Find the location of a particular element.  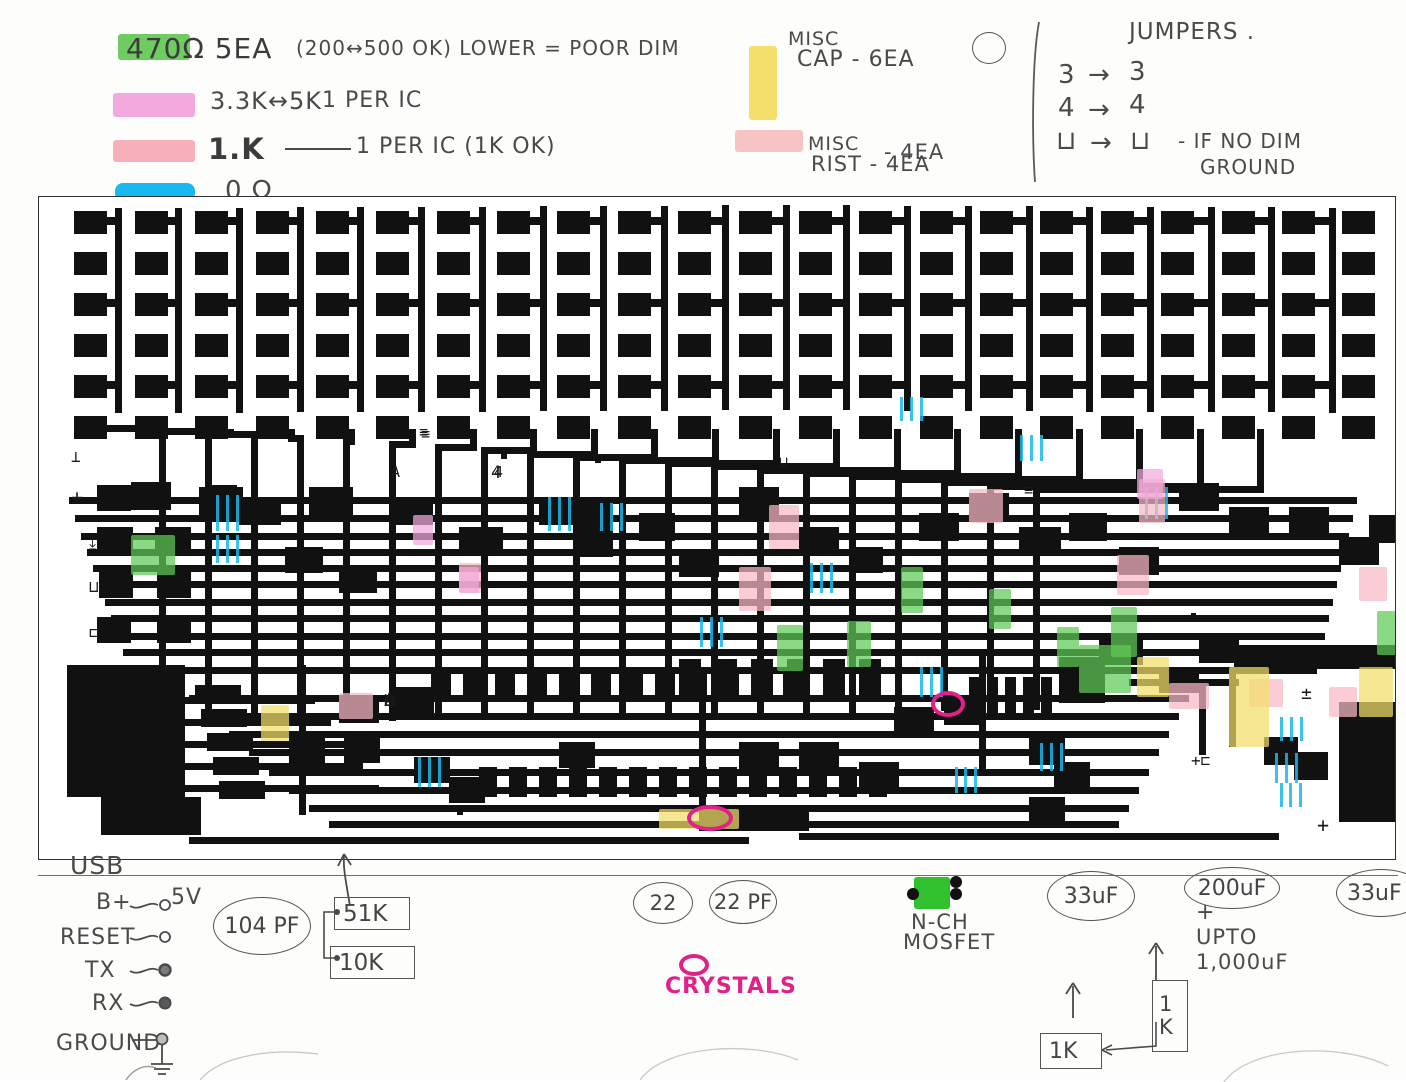

res-1k-b-arrow is located at coordinates (1156, 961).